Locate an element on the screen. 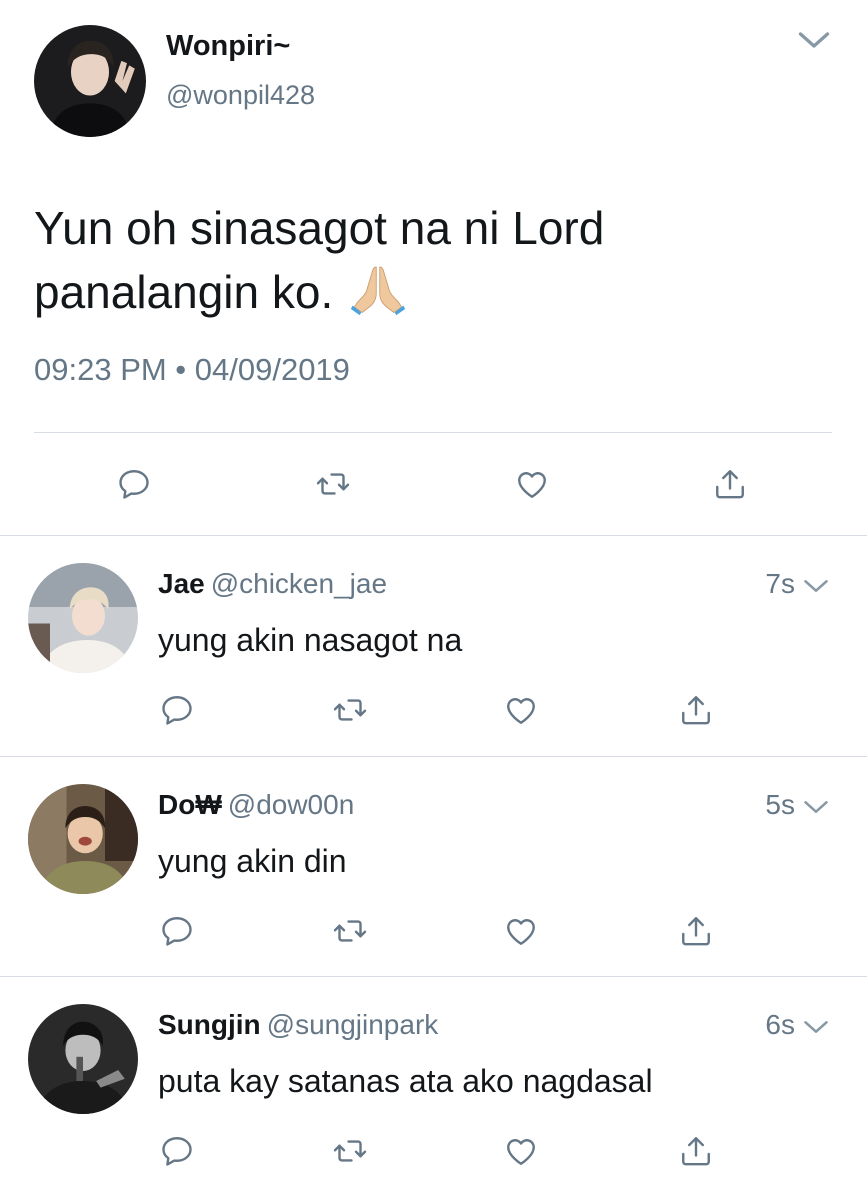 The width and height of the screenshot is (867, 1200). reply-author: Do₩ @dow00n is located at coordinates (256, 805).